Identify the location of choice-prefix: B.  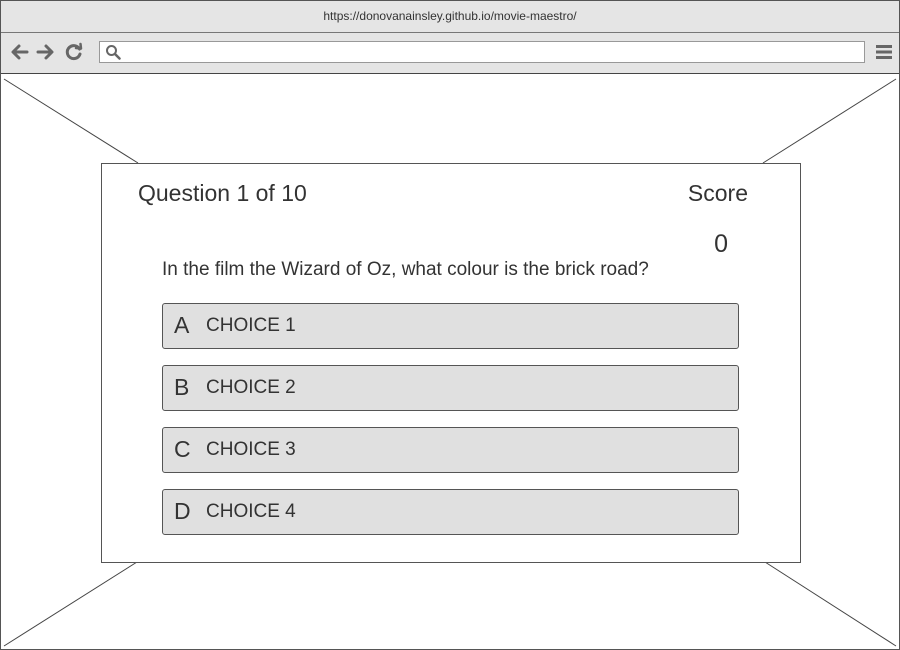
(182, 387).